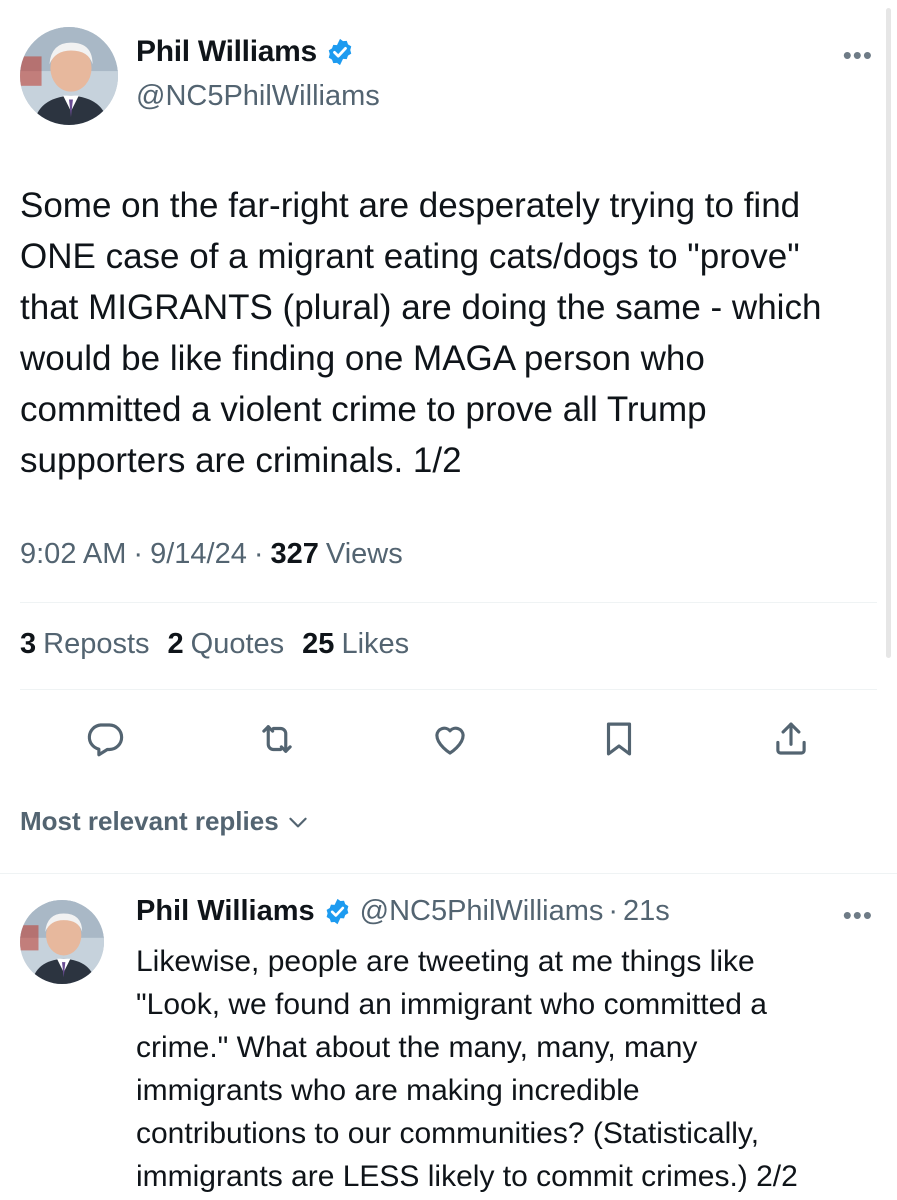 This screenshot has width=897, height=1200. I want to click on author-name: Phil Williams, so click(226, 52).